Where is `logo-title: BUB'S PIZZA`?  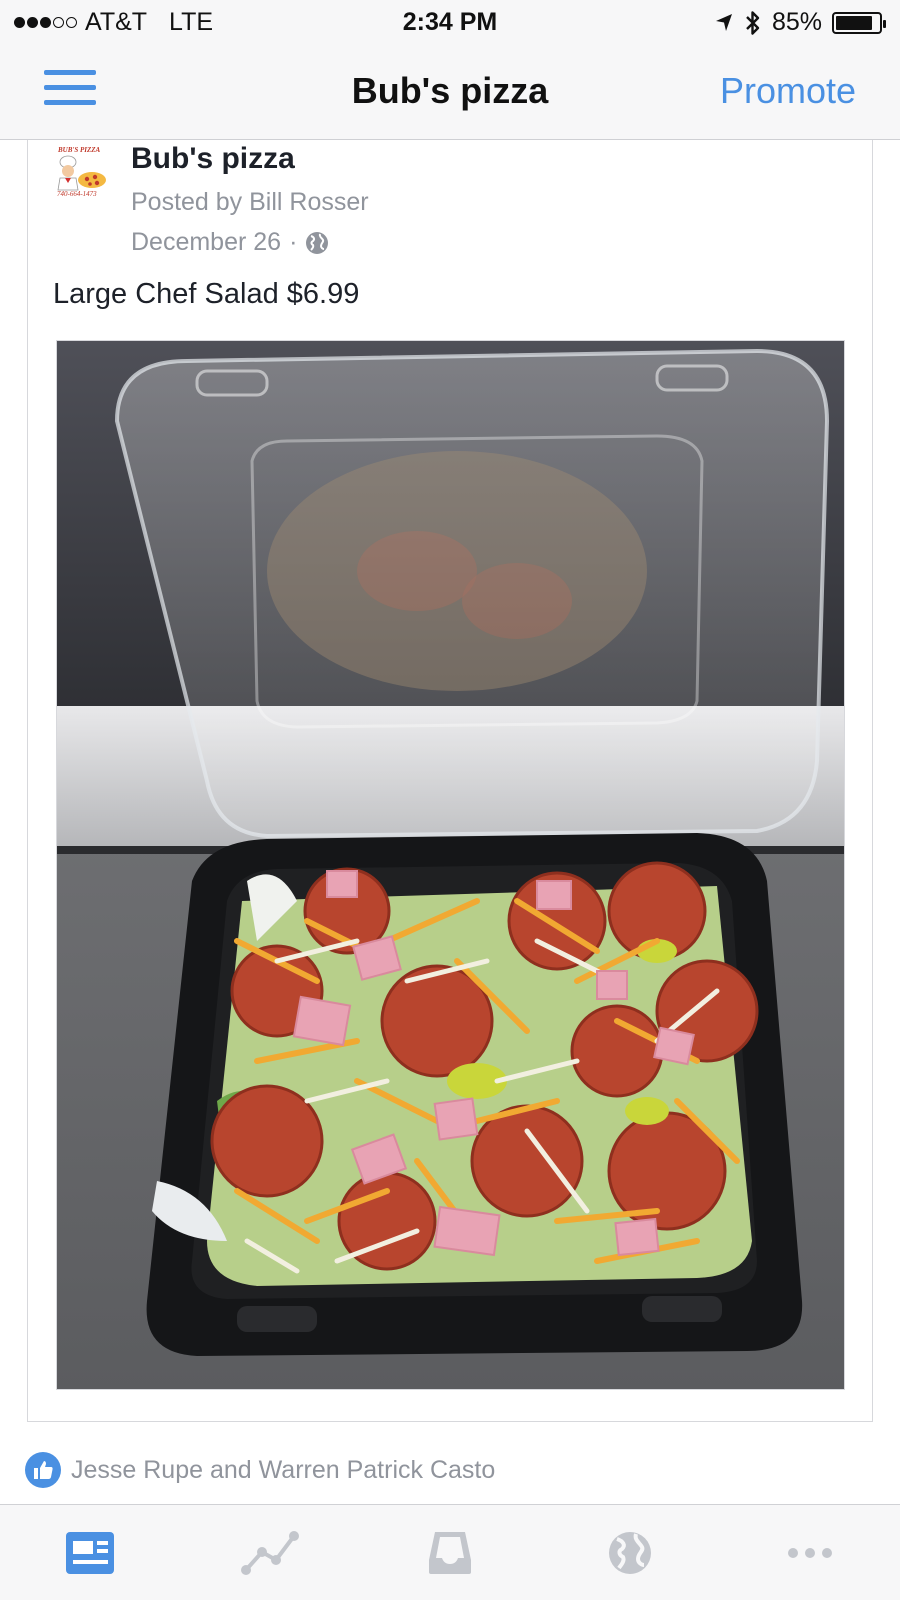
logo-title: BUB'S PIZZA is located at coordinates (79, 150).